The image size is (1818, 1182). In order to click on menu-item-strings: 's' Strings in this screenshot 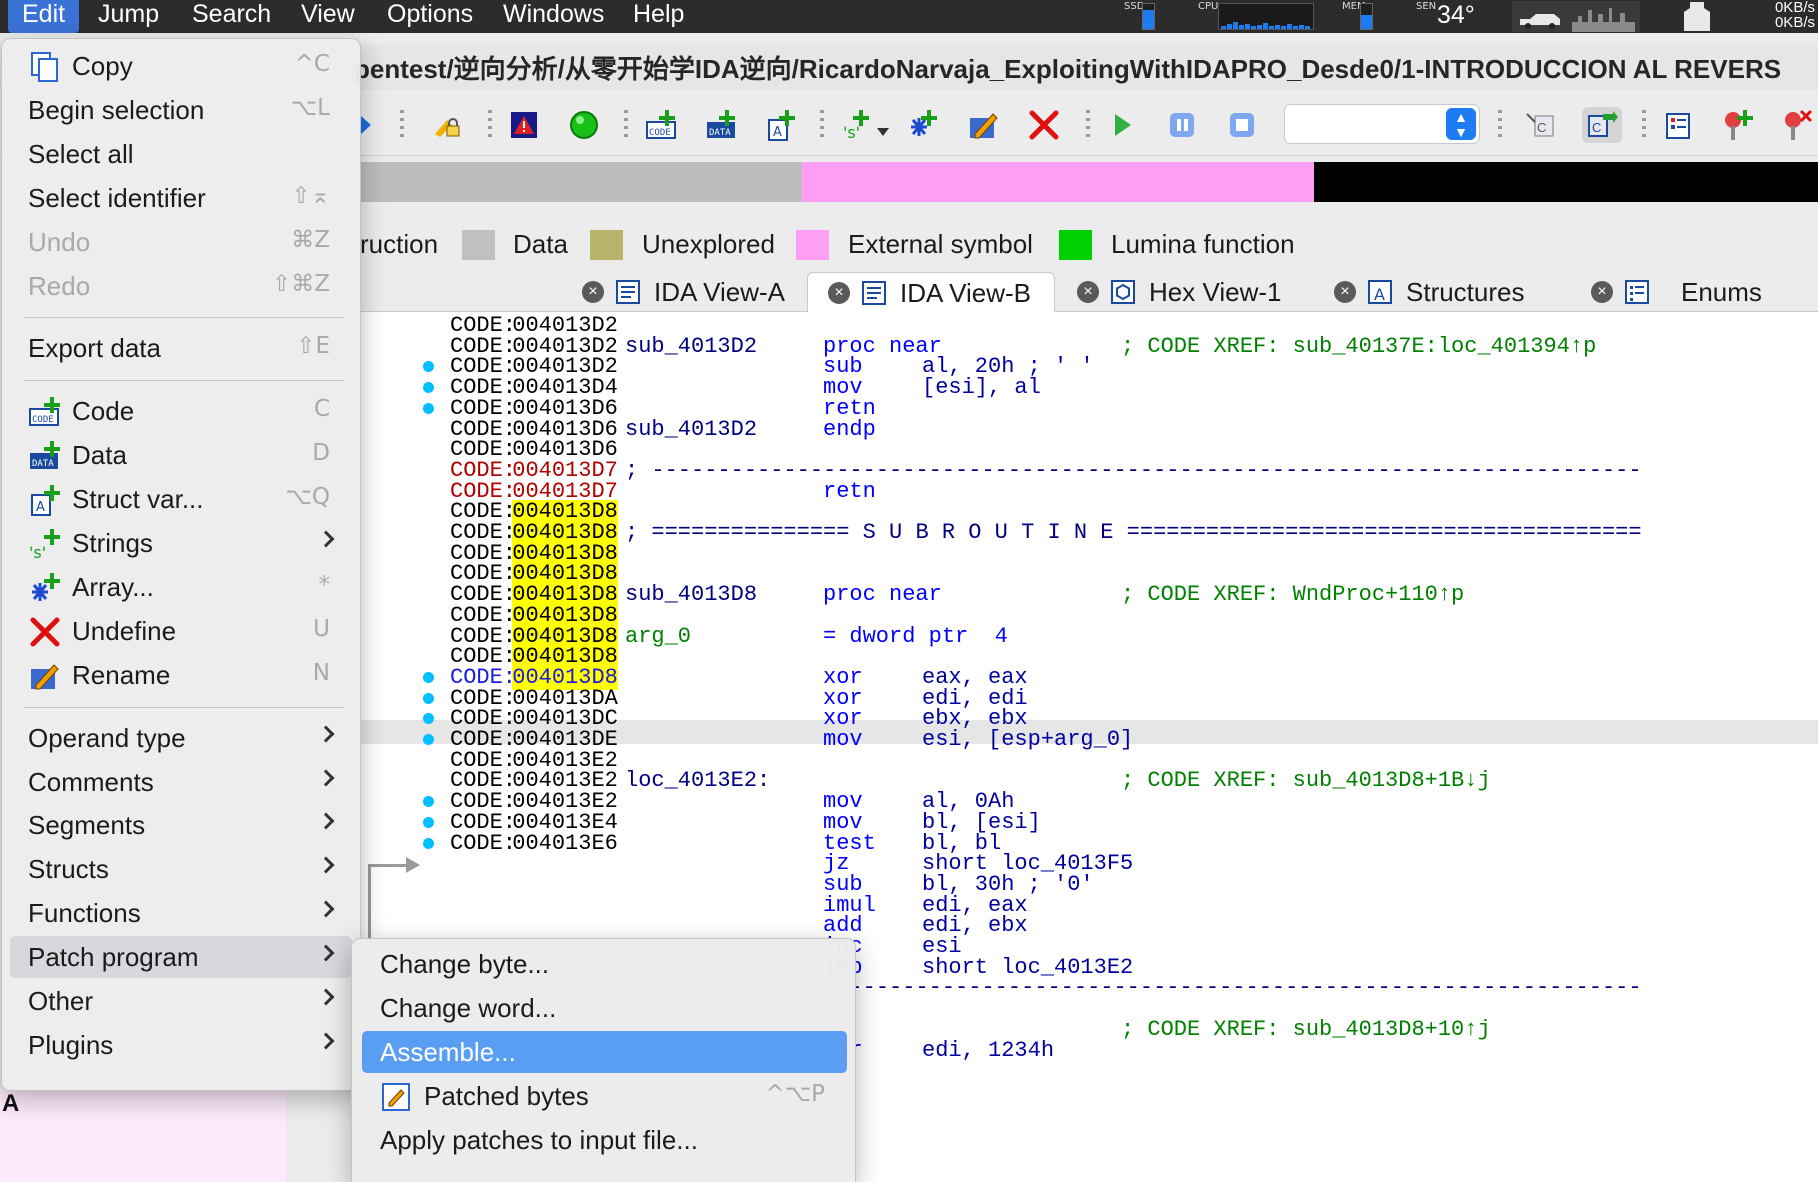, I will do `click(181, 543)`.